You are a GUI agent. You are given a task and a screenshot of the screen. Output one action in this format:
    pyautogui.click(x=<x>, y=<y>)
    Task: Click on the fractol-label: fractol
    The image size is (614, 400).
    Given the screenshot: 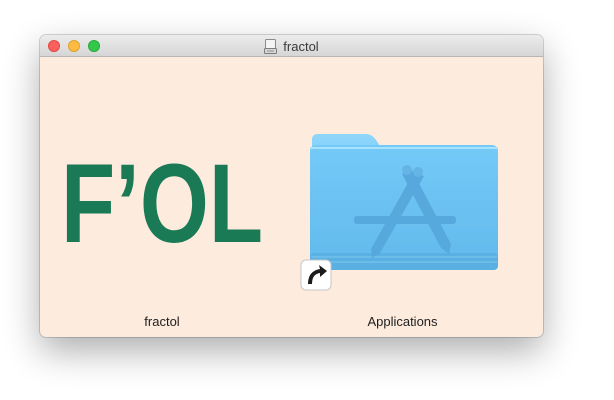 What is the action you would take?
    pyautogui.click(x=162, y=321)
    